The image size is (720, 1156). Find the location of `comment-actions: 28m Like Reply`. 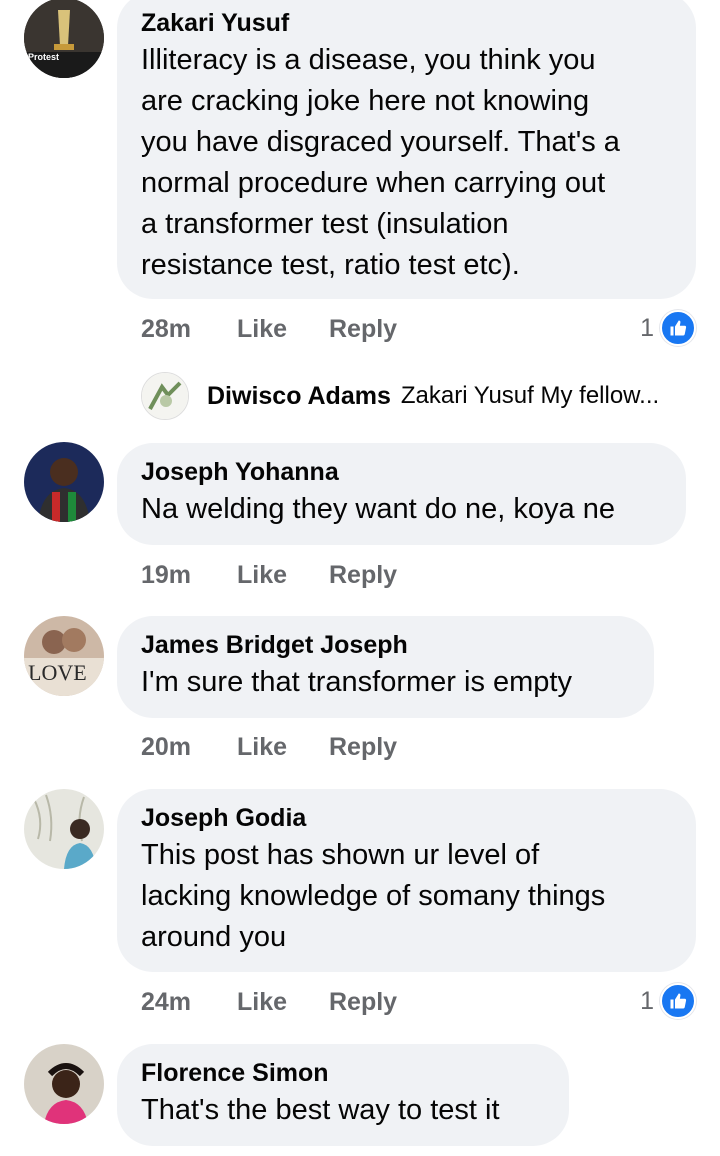

comment-actions: 28m Like Reply is located at coordinates (269, 329).